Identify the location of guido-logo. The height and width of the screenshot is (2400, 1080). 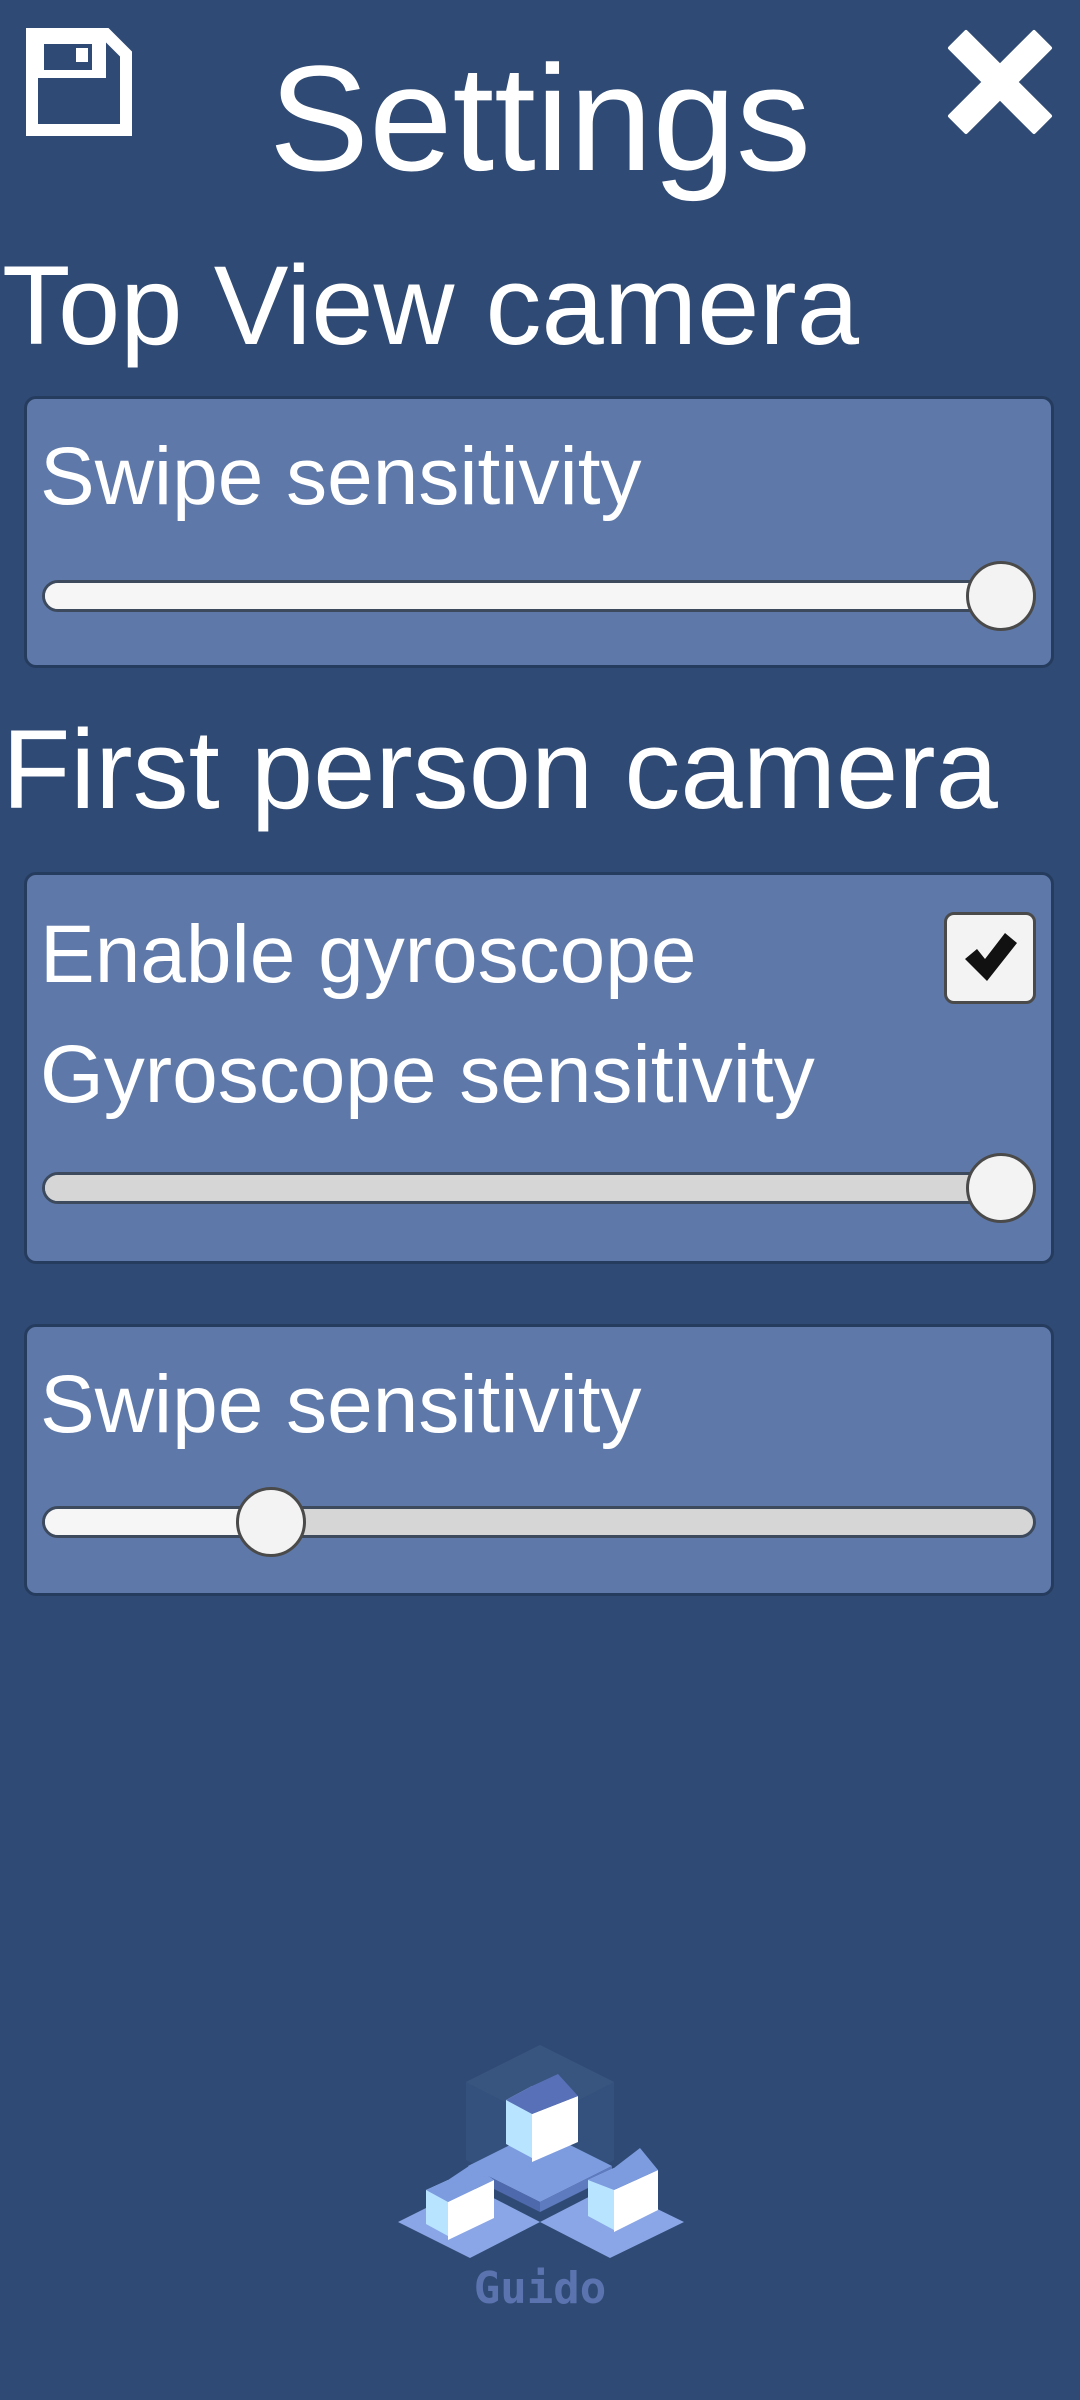
(540, 2152).